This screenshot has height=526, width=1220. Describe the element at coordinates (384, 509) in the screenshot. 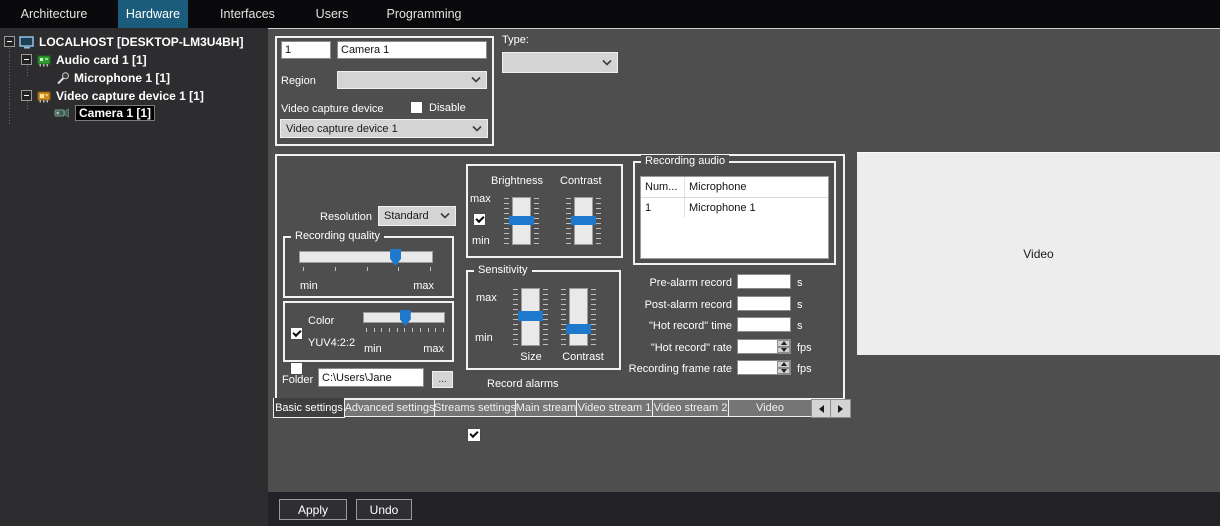

I see `undo-button: Undo` at that location.